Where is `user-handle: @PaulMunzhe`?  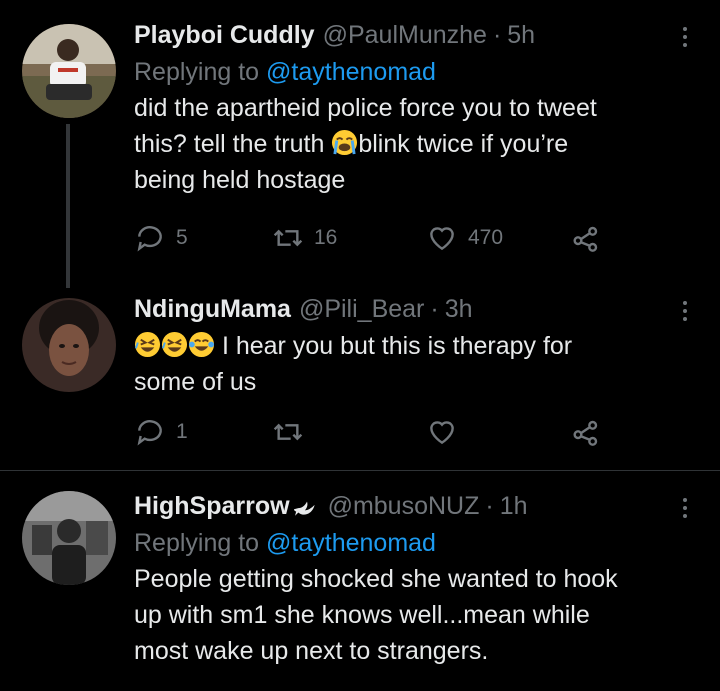 user-handle: @PaulMunzhe is located at coordinates (405, 35).